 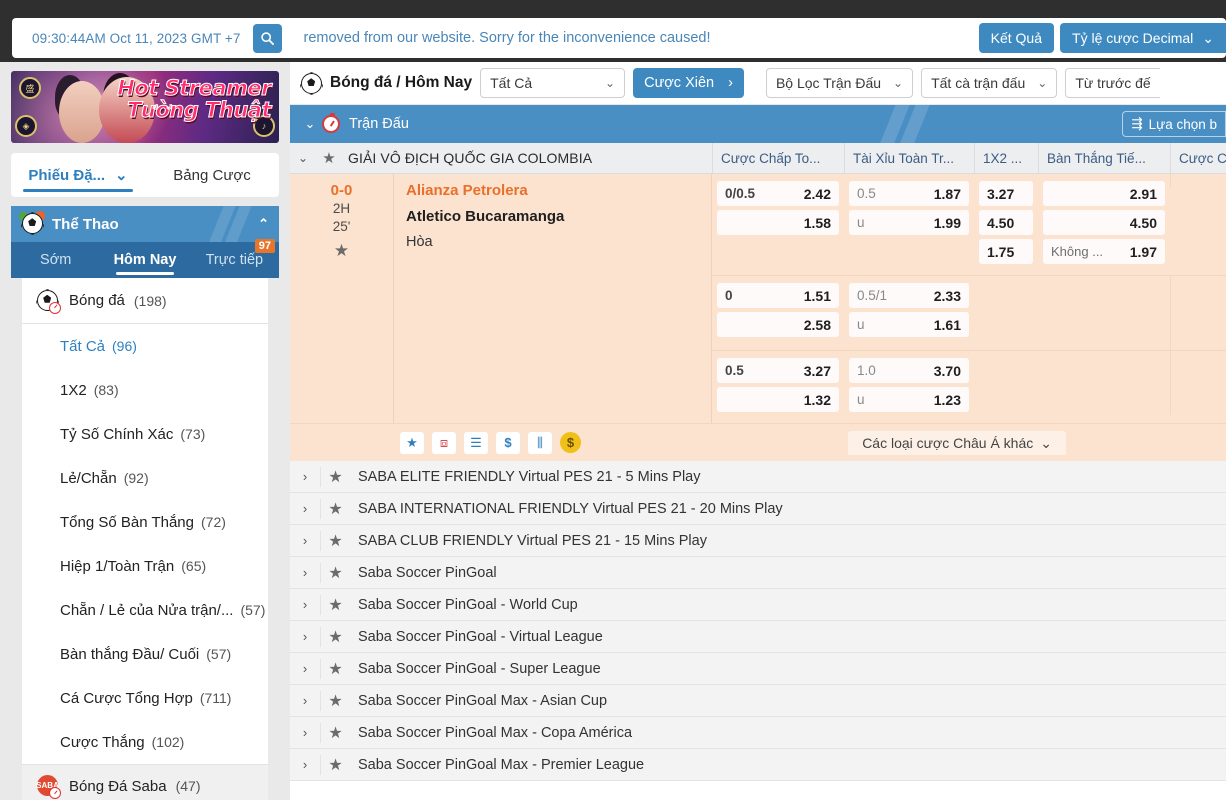 What do you see at coordinates (303, 158) in the screenshot?
I see `collapse-league-icon: ⌄` at bounding box center [303, 158].